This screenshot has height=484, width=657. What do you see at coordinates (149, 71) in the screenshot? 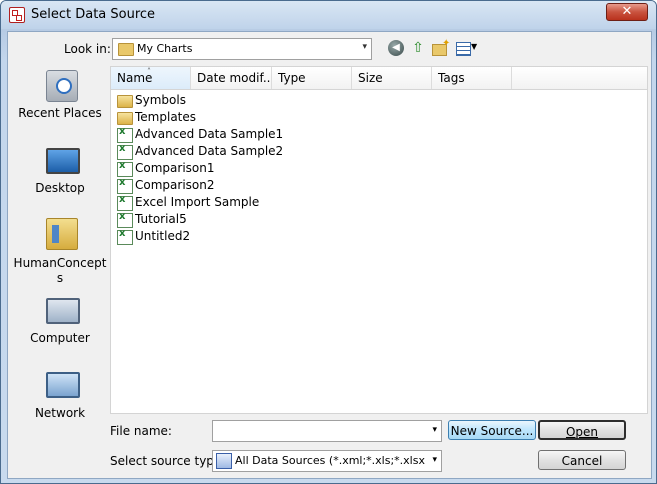
I see `sort-ascending-icon: ˄` at bounding box center [149, 71].